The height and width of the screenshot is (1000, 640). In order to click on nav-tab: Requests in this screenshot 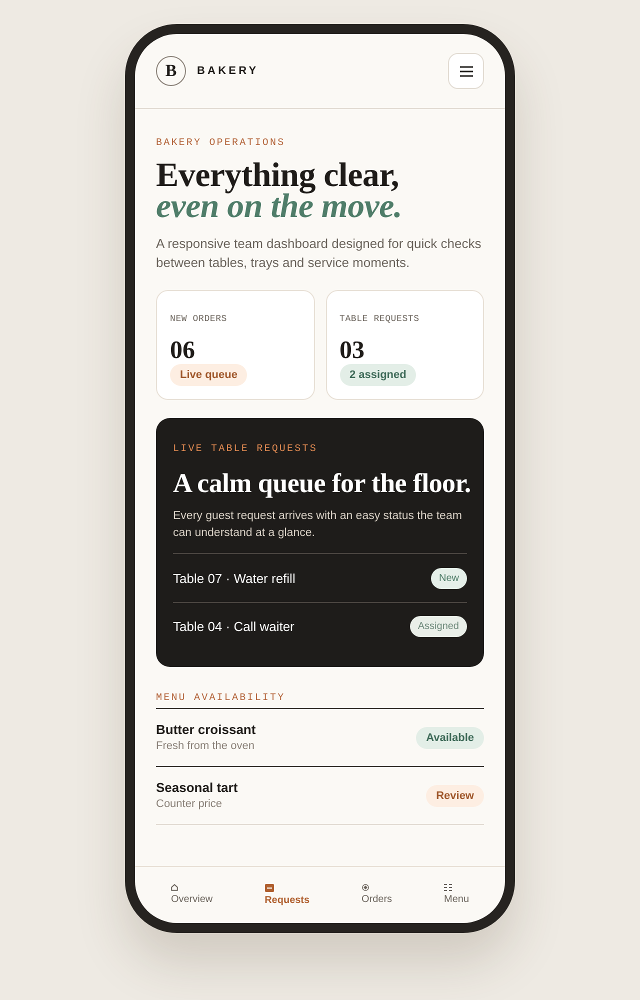, I will do `click(287, 895)`.